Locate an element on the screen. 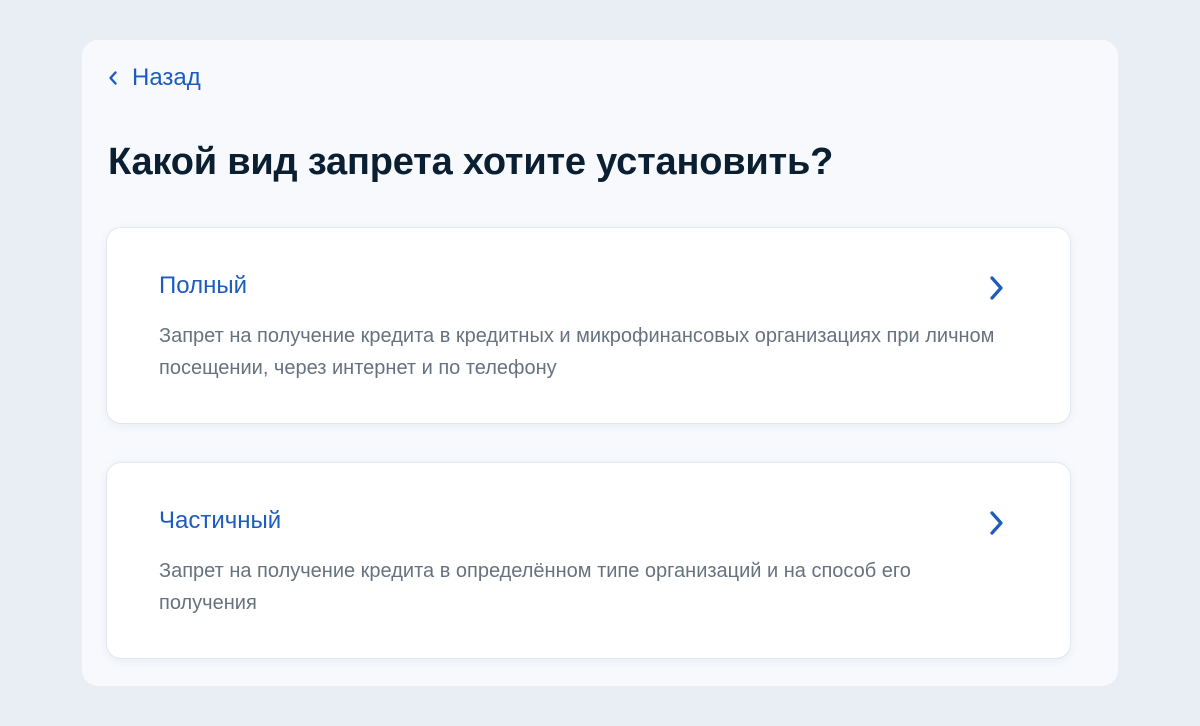 Image resolution: width=1200 pixels, height=726 pixels. chevron-left-icon is located at coordinates (113, 78).